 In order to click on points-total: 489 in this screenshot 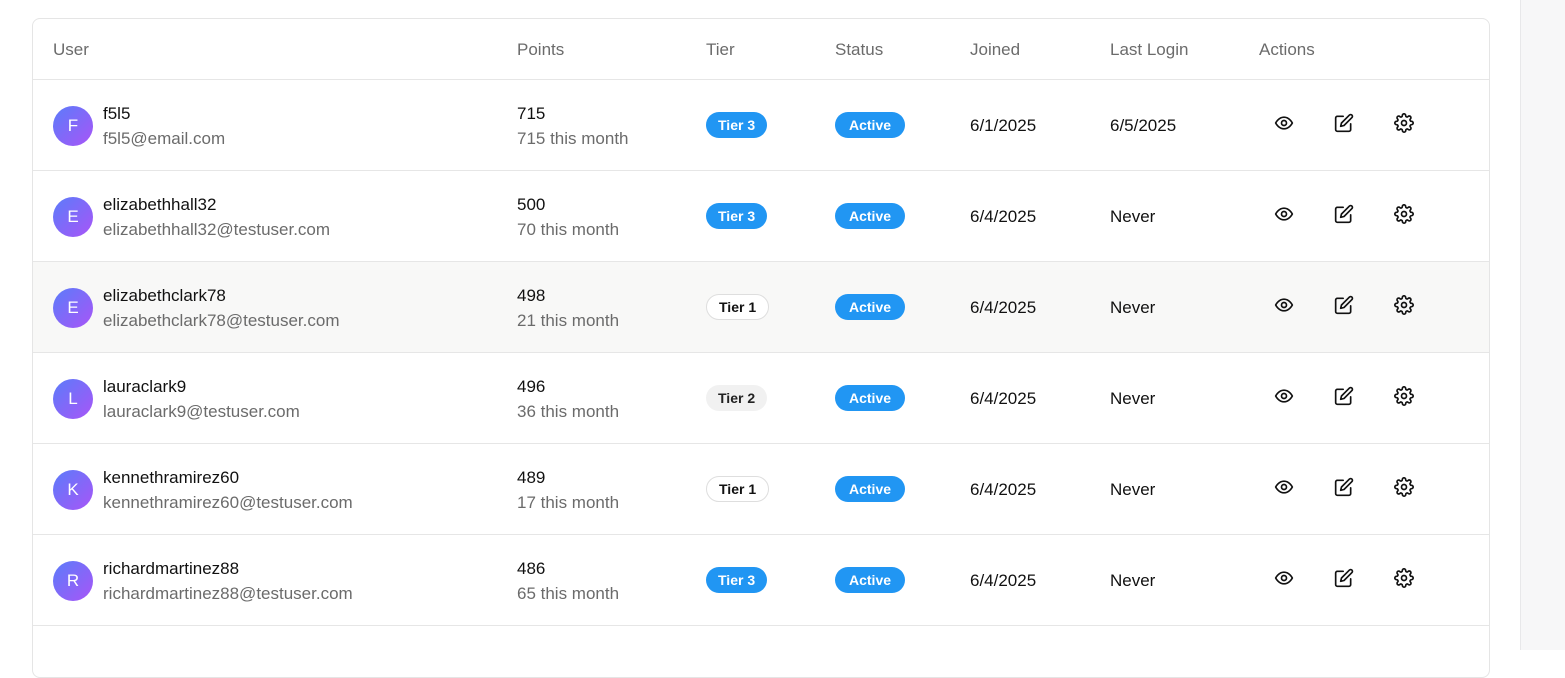, I will do `click(531, 477)`.